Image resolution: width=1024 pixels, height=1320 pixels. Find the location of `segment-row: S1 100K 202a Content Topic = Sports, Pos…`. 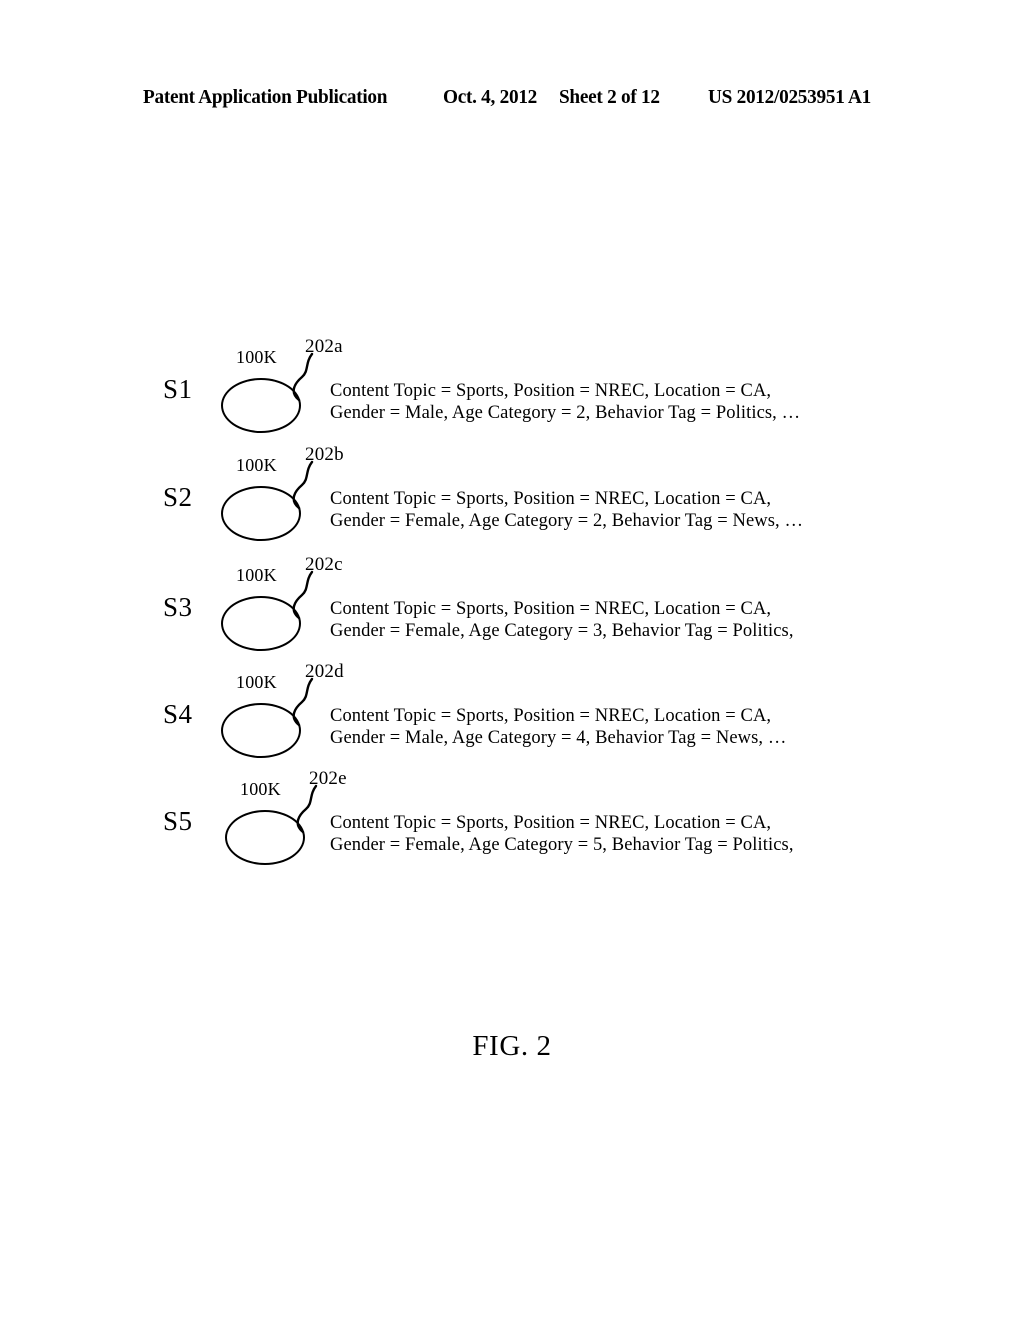

segment-row: S1 100K 202a Content Topic = Sports, Pos… is located at coordinates (512, 393).